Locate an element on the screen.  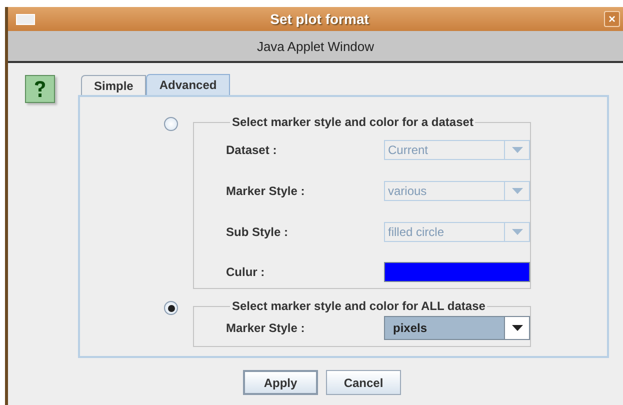
group-title: Select marker style and color for a dataset is located at coordinates (352, 122).